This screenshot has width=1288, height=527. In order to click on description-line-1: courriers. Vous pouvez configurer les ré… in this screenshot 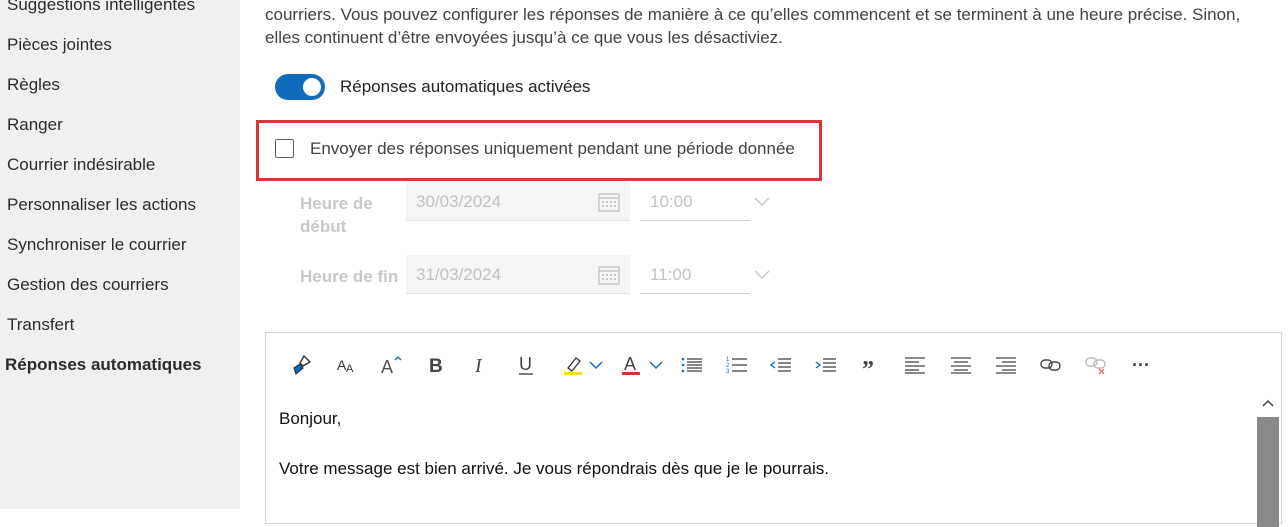, I will do `click(753, 14)`.